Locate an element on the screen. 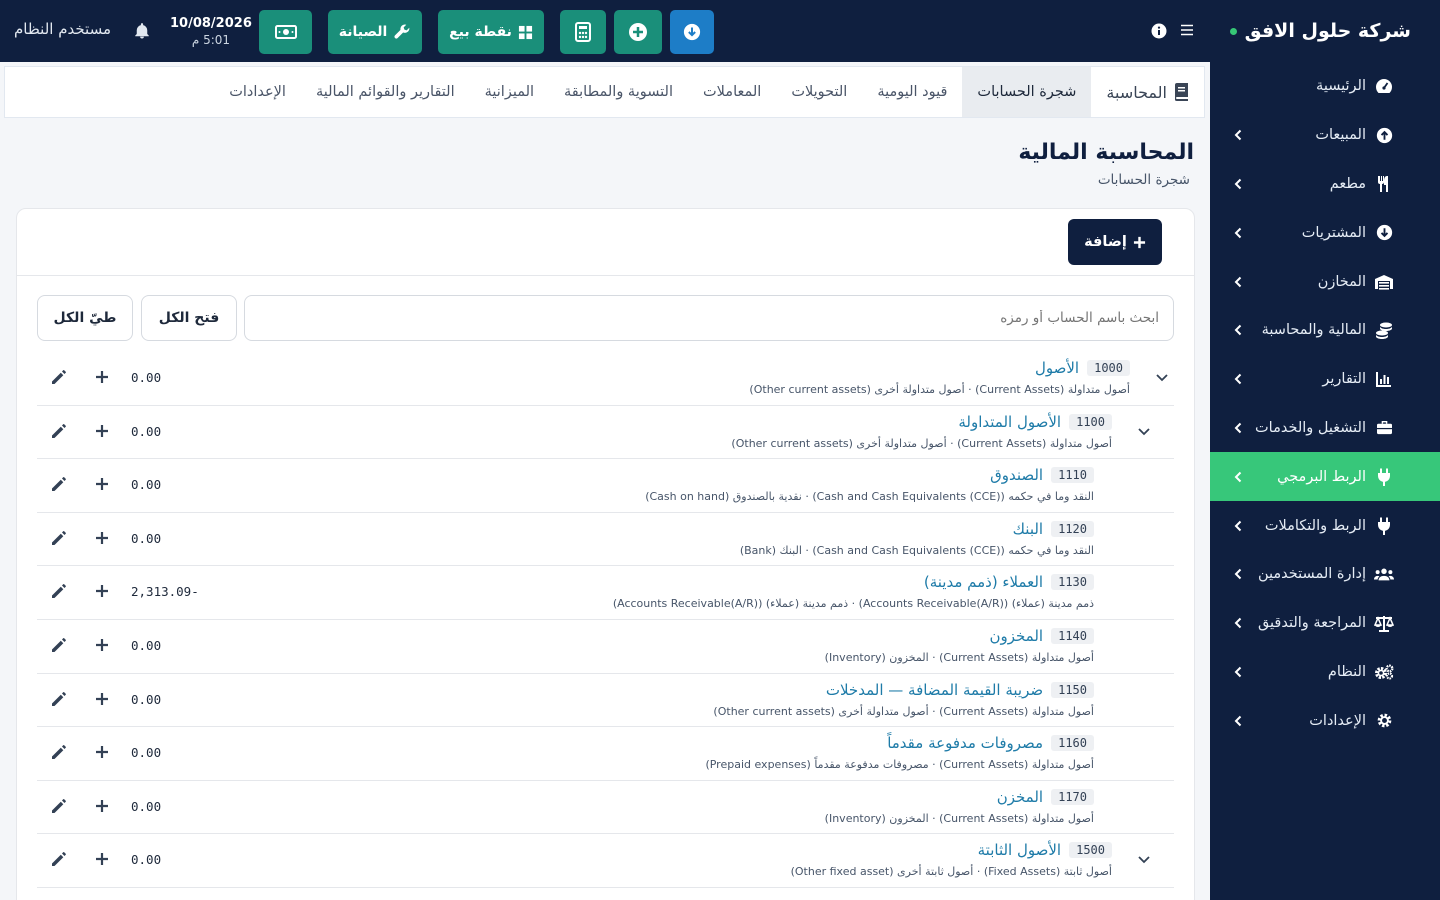 The width and height of the screenshot is (1440, 900). account-name: المخزن is located at coordinates (1020, 797).